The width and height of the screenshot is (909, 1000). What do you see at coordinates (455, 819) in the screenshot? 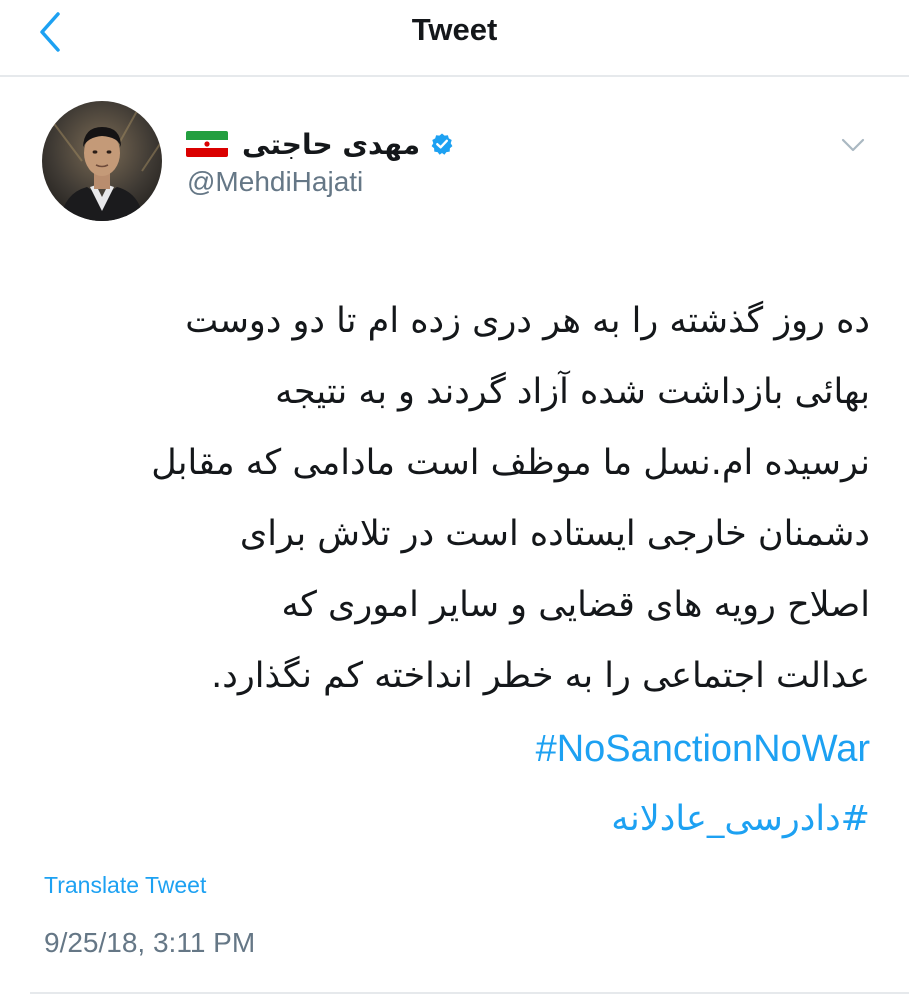
I see `hashtag-row: #دادرسی_عادلانه` at bounding box center [455, 819].